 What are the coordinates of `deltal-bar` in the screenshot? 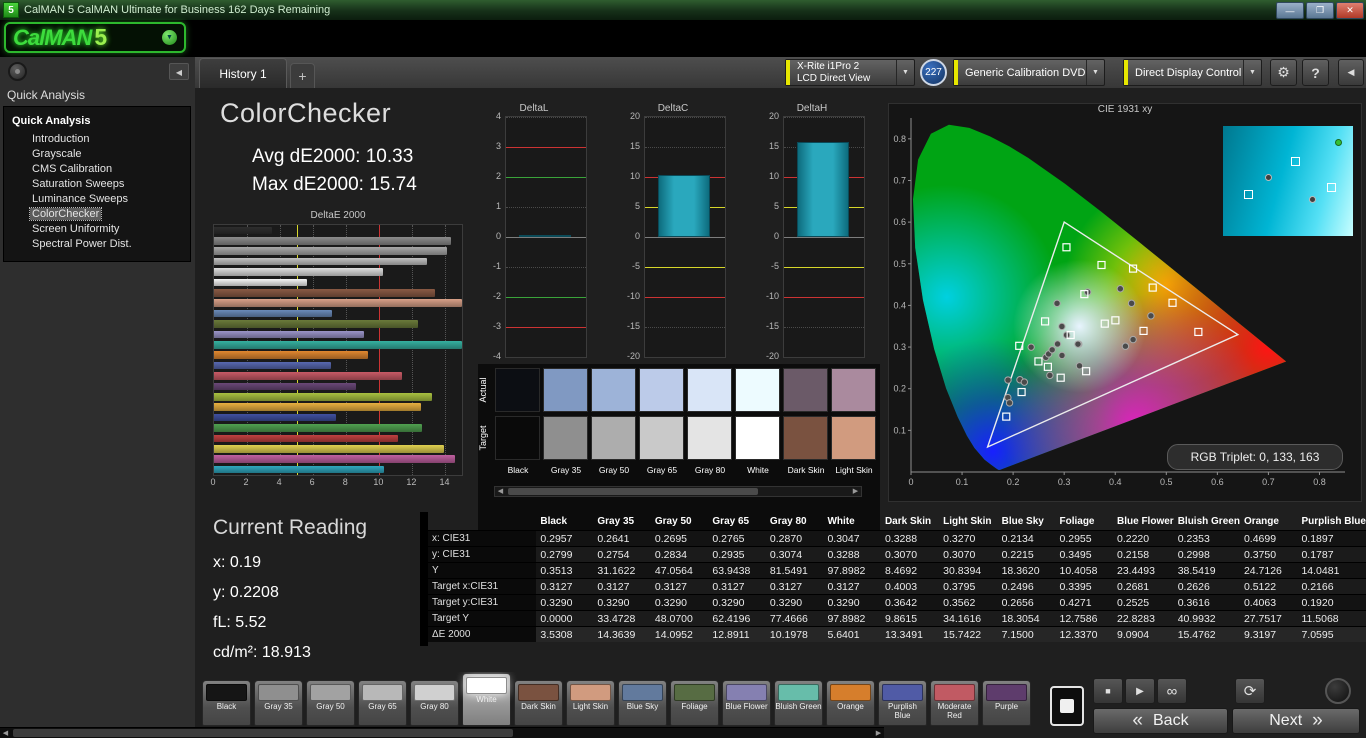 It's located at (545, 235).